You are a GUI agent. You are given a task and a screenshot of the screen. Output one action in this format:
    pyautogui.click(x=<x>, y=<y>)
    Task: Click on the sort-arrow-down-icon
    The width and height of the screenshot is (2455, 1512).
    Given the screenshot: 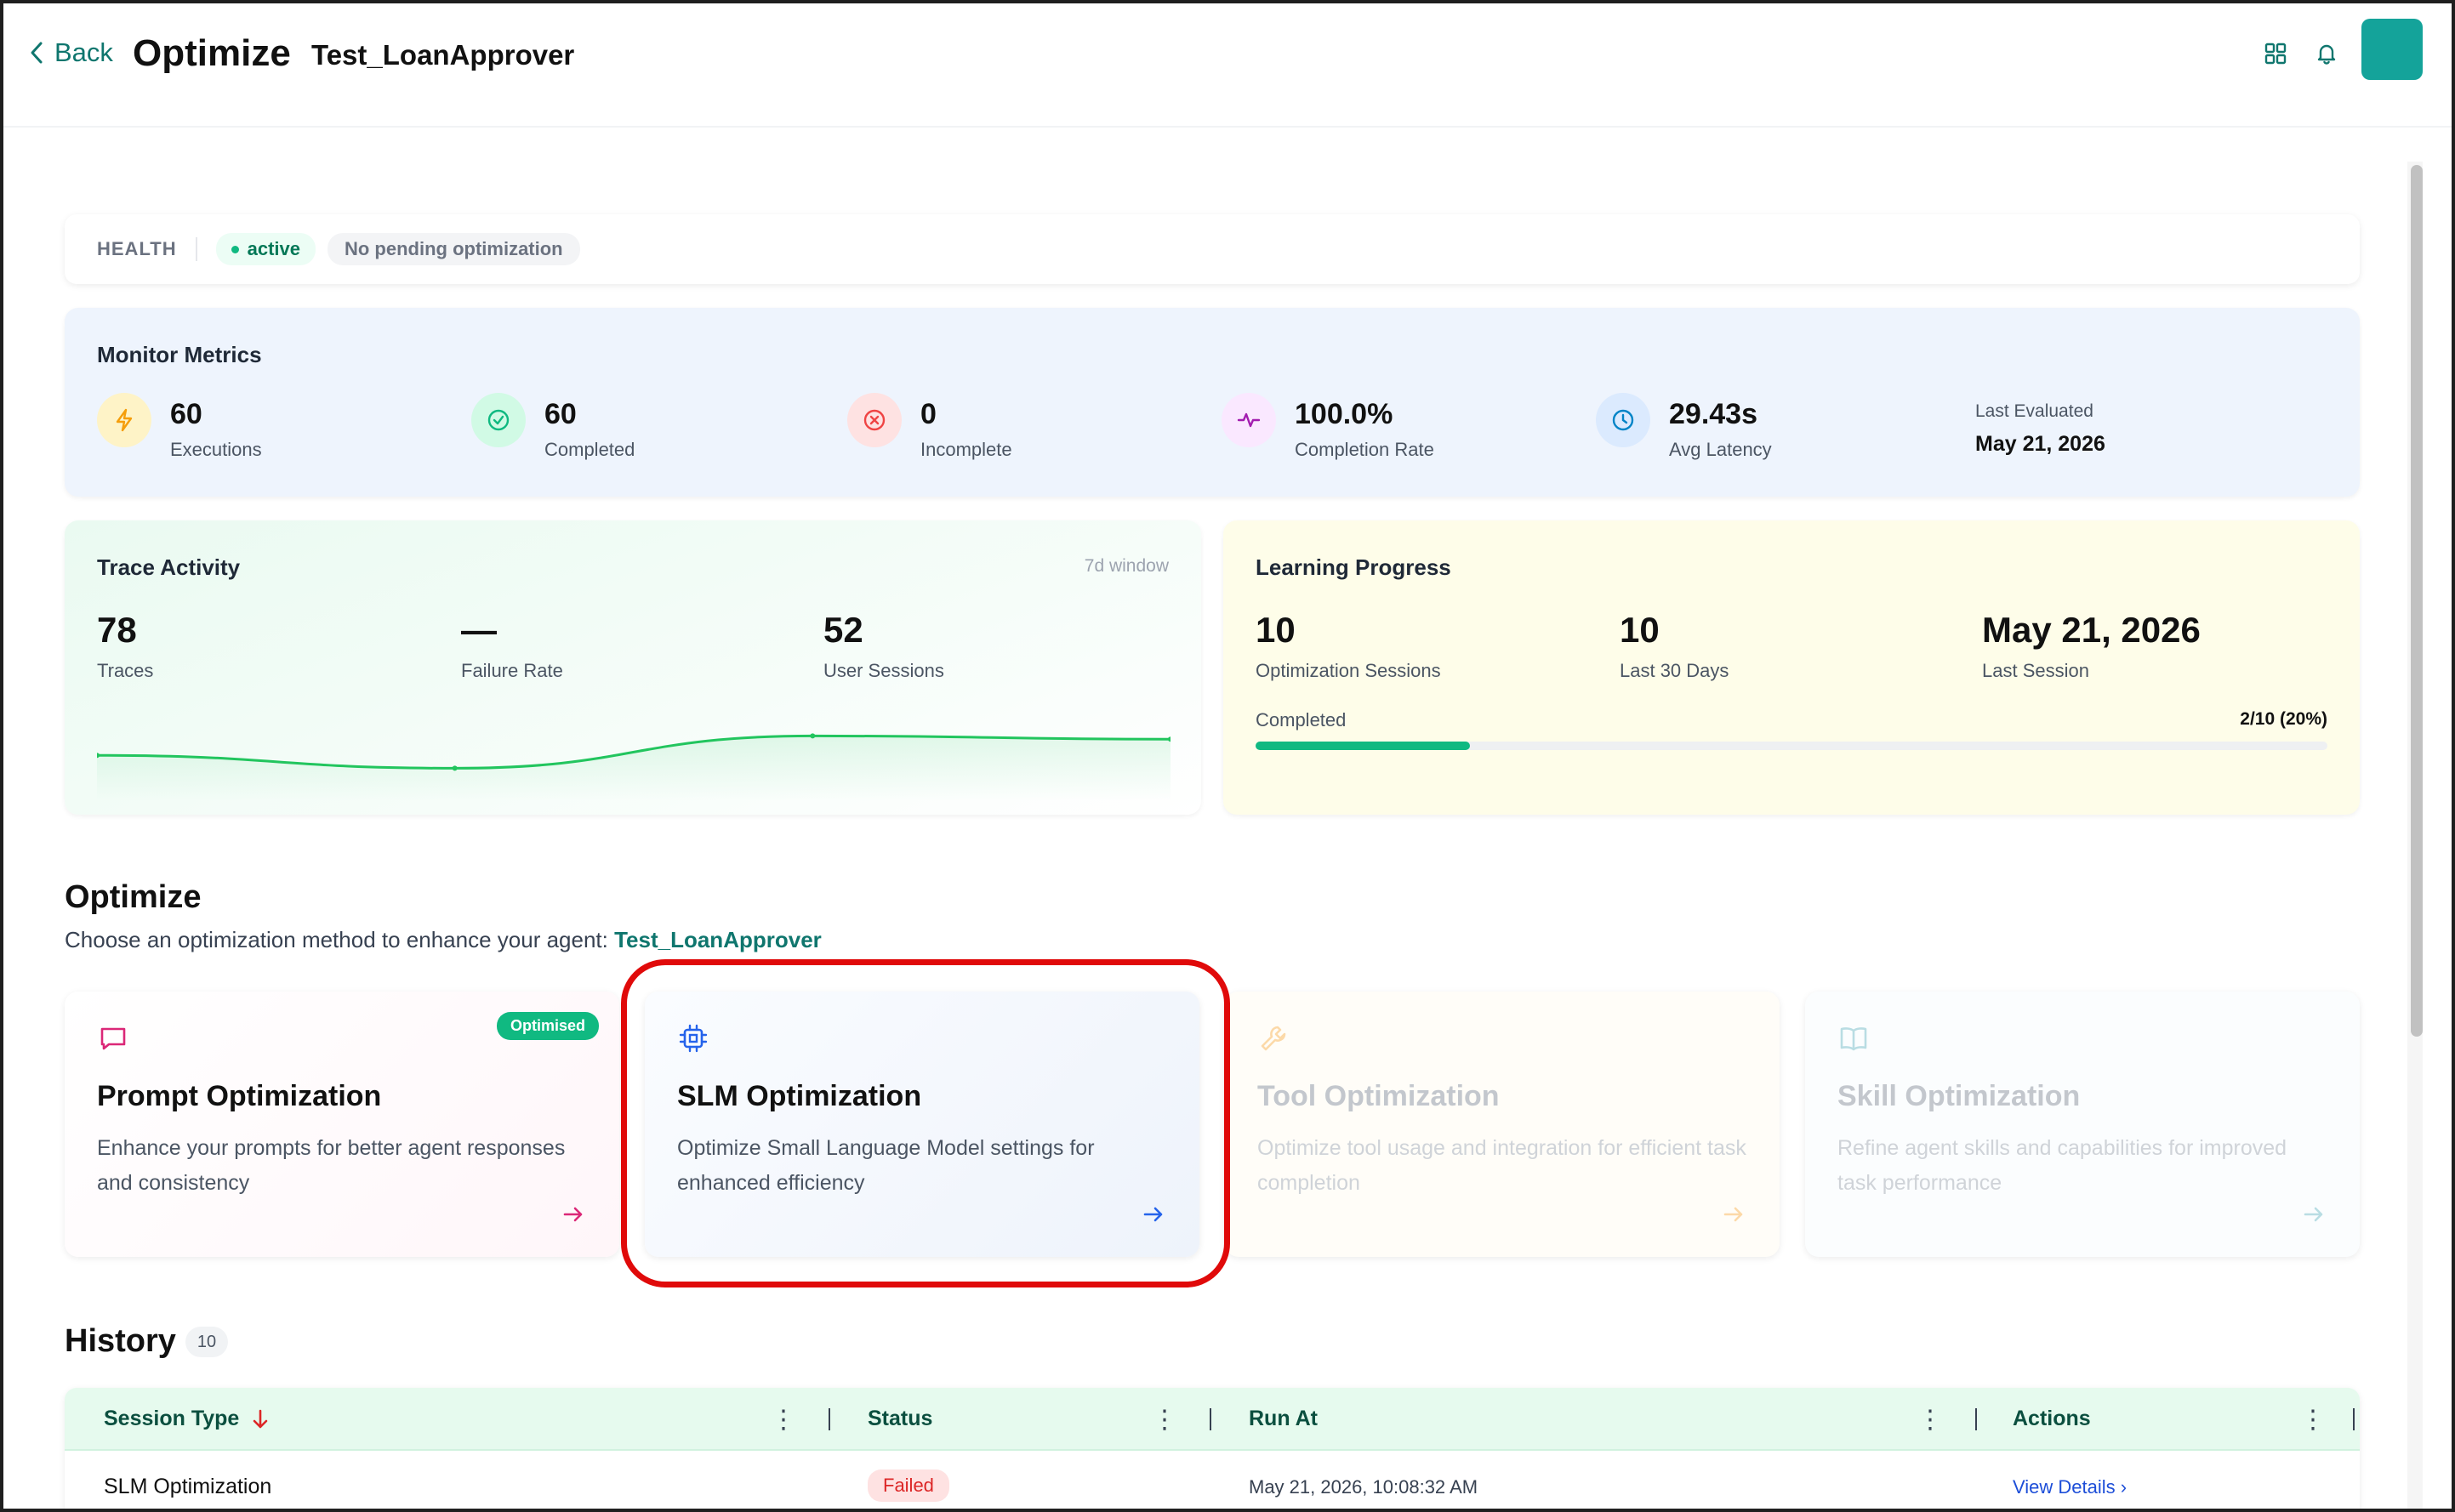 What is the action you would take?
    pyautogui.click(x=260, y=1419)
    